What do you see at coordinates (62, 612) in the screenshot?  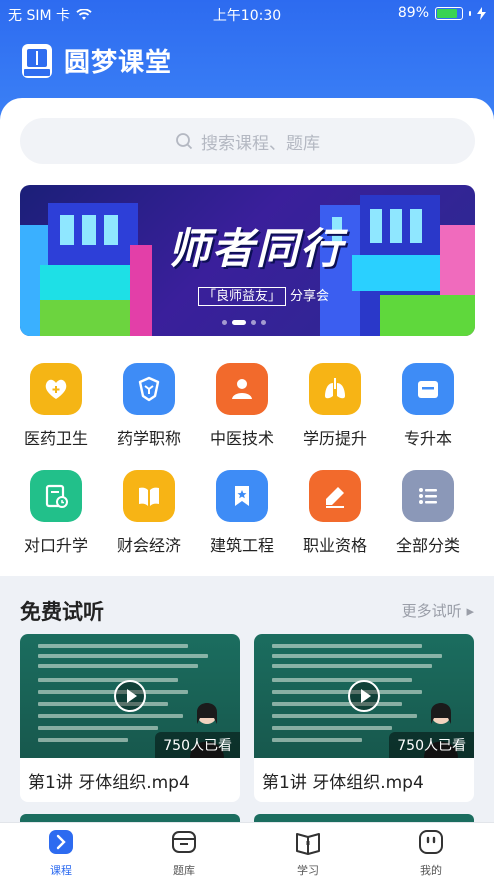 I see `section-title-free-trial: 免费试听` at bounding box center [62, 612].